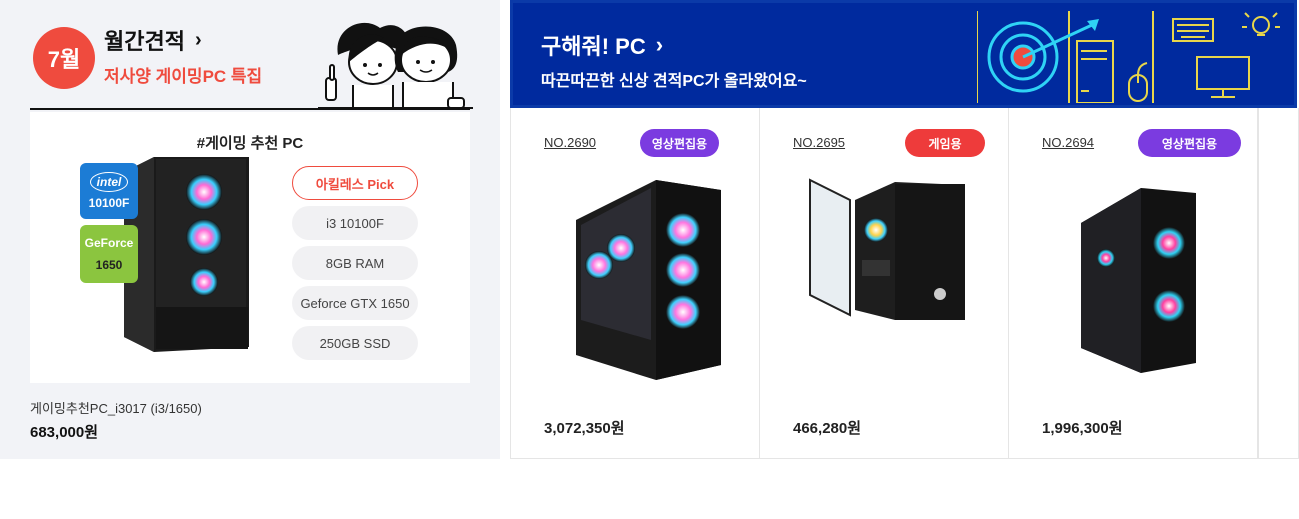 This screenshot has height=519, width=1299. I want to click on pick-badge: 아킬레스 Pick, so click(355, 183).